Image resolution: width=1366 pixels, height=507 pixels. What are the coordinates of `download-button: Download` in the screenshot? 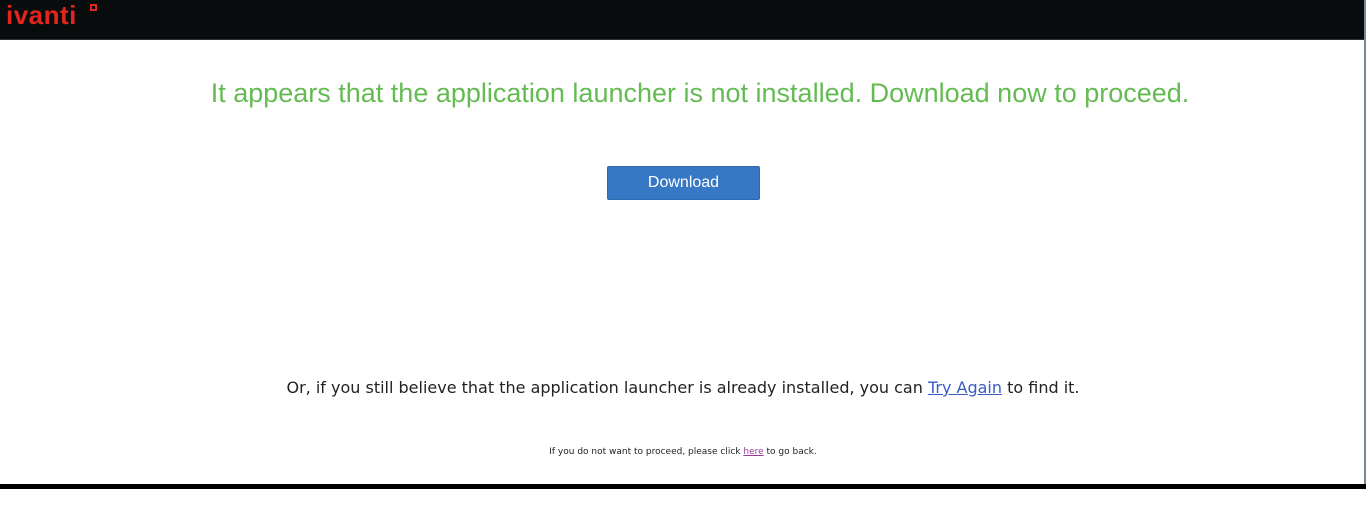 It's located at (683, 183).